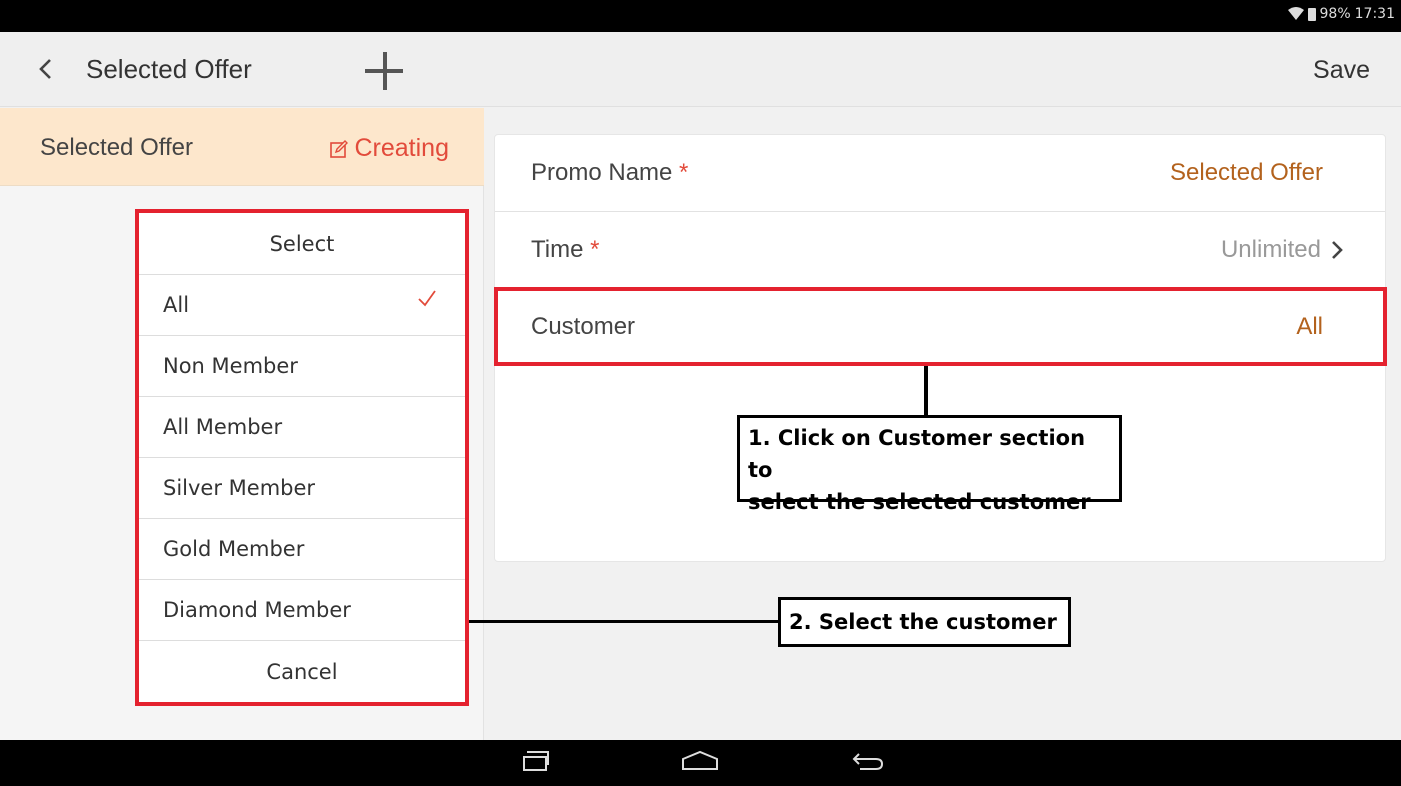 The image size is (1401, 786). Describe the element at coordinates (385, 72) in the screenshot. I see `add-icon` at that location.